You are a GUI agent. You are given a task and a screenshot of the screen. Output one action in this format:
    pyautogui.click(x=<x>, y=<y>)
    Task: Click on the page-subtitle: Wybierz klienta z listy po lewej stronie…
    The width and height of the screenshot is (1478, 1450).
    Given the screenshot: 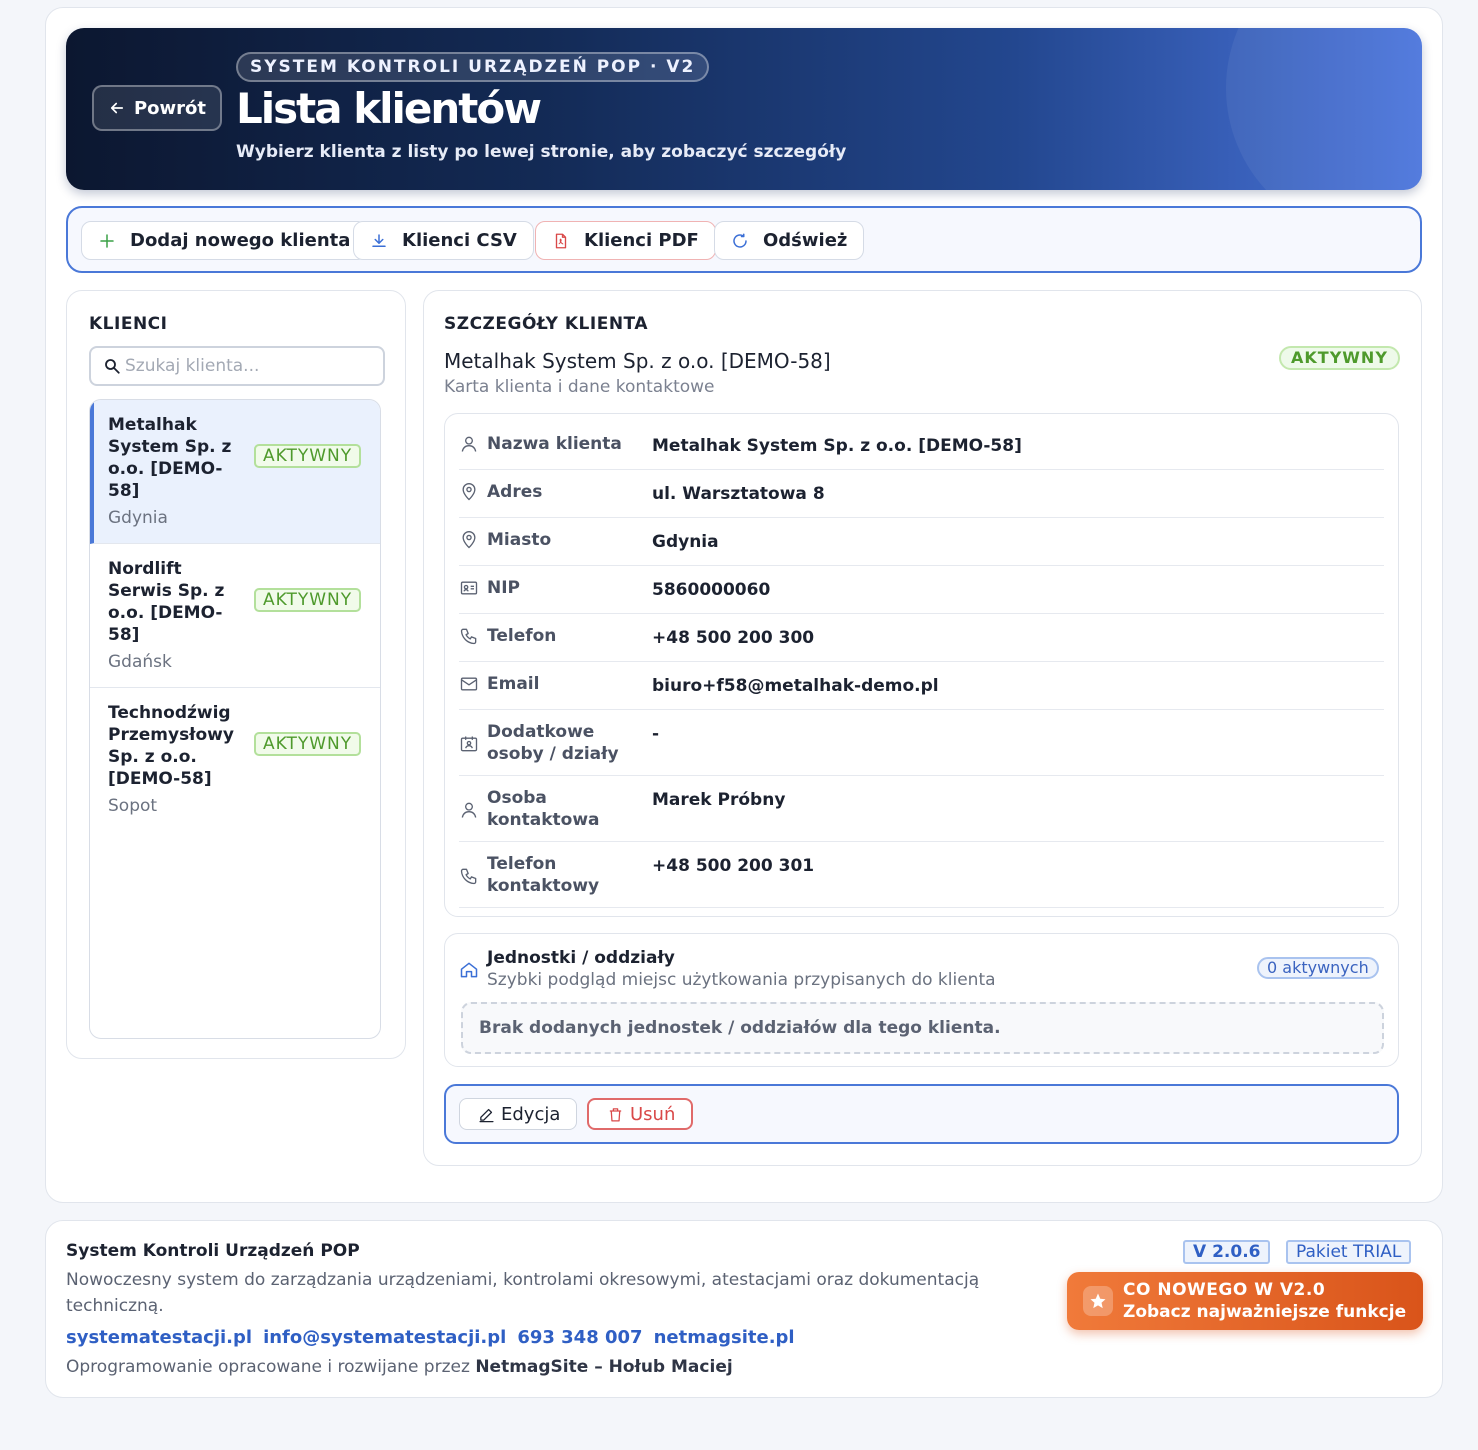 What is the action you would take?
    pyautogui.click(x=541, y=152)
    